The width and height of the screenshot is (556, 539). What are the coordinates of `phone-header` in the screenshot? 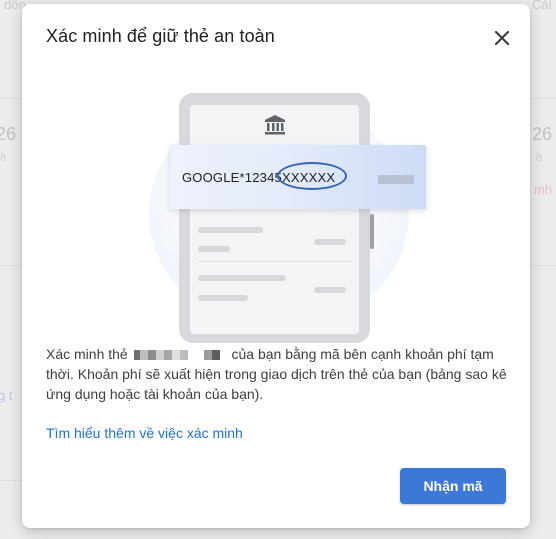 It's located at (274, 125).